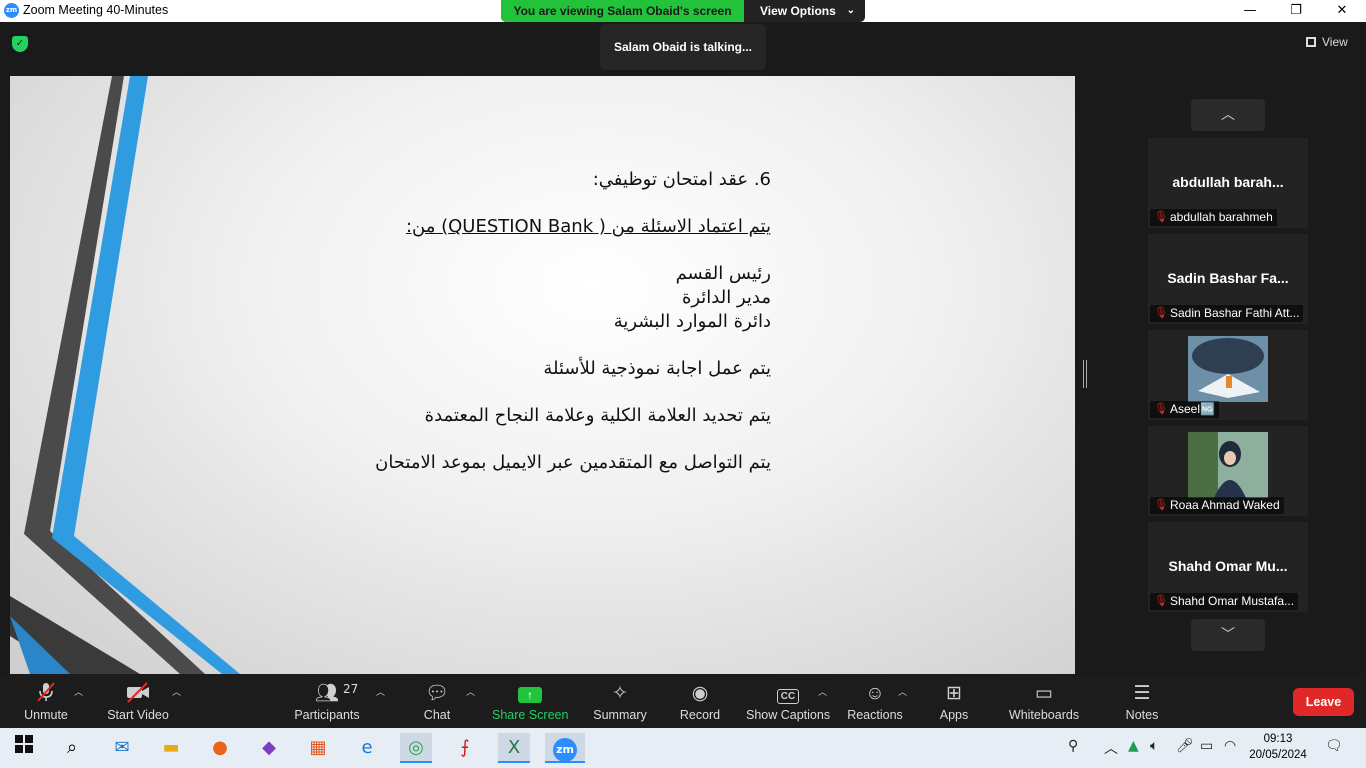 This screenshot has width=1366, height=768. Describe the element at coordinates (1334, 746) in the screenshot. I see `notification-icon: 🗨︎` at that location.